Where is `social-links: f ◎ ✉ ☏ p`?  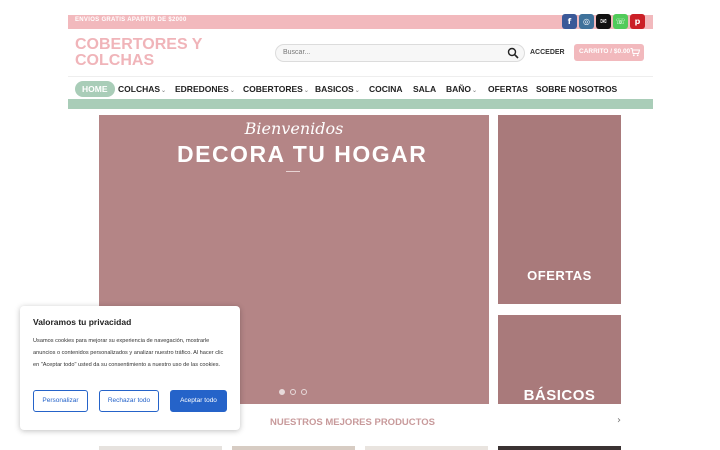
social-links: f ◎ ✉ ☏ p is located at coordinates (603, 21).